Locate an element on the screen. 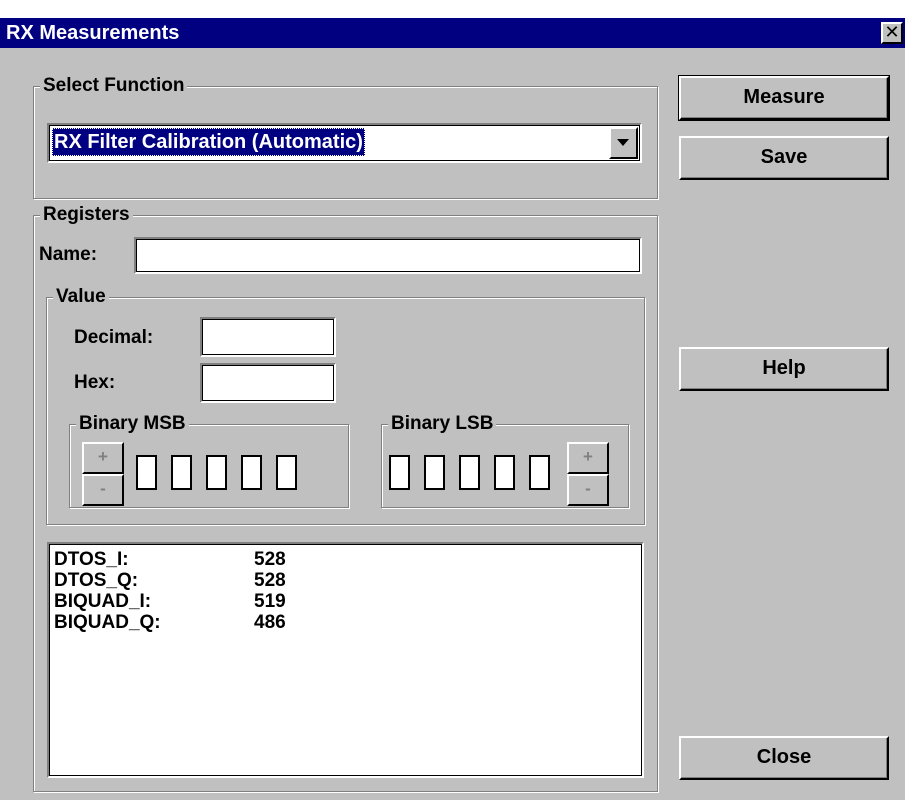 This screenshot has height=800, width=905. close-icon: ✕ is located at coordinates (892, 32).